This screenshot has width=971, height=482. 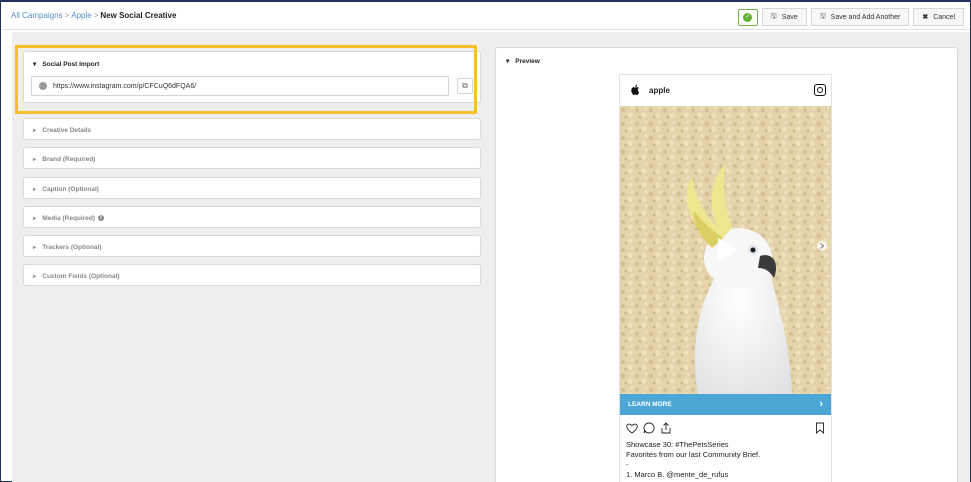 I want to click on caption-title: ▸ Caption (Optional), so click(x=66, y=189).